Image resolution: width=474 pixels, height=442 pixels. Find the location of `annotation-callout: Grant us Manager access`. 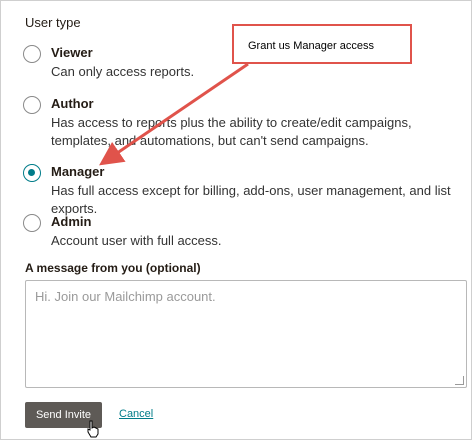

annotation-callout: Grant us Manager access is located at coordinates (322, 44).